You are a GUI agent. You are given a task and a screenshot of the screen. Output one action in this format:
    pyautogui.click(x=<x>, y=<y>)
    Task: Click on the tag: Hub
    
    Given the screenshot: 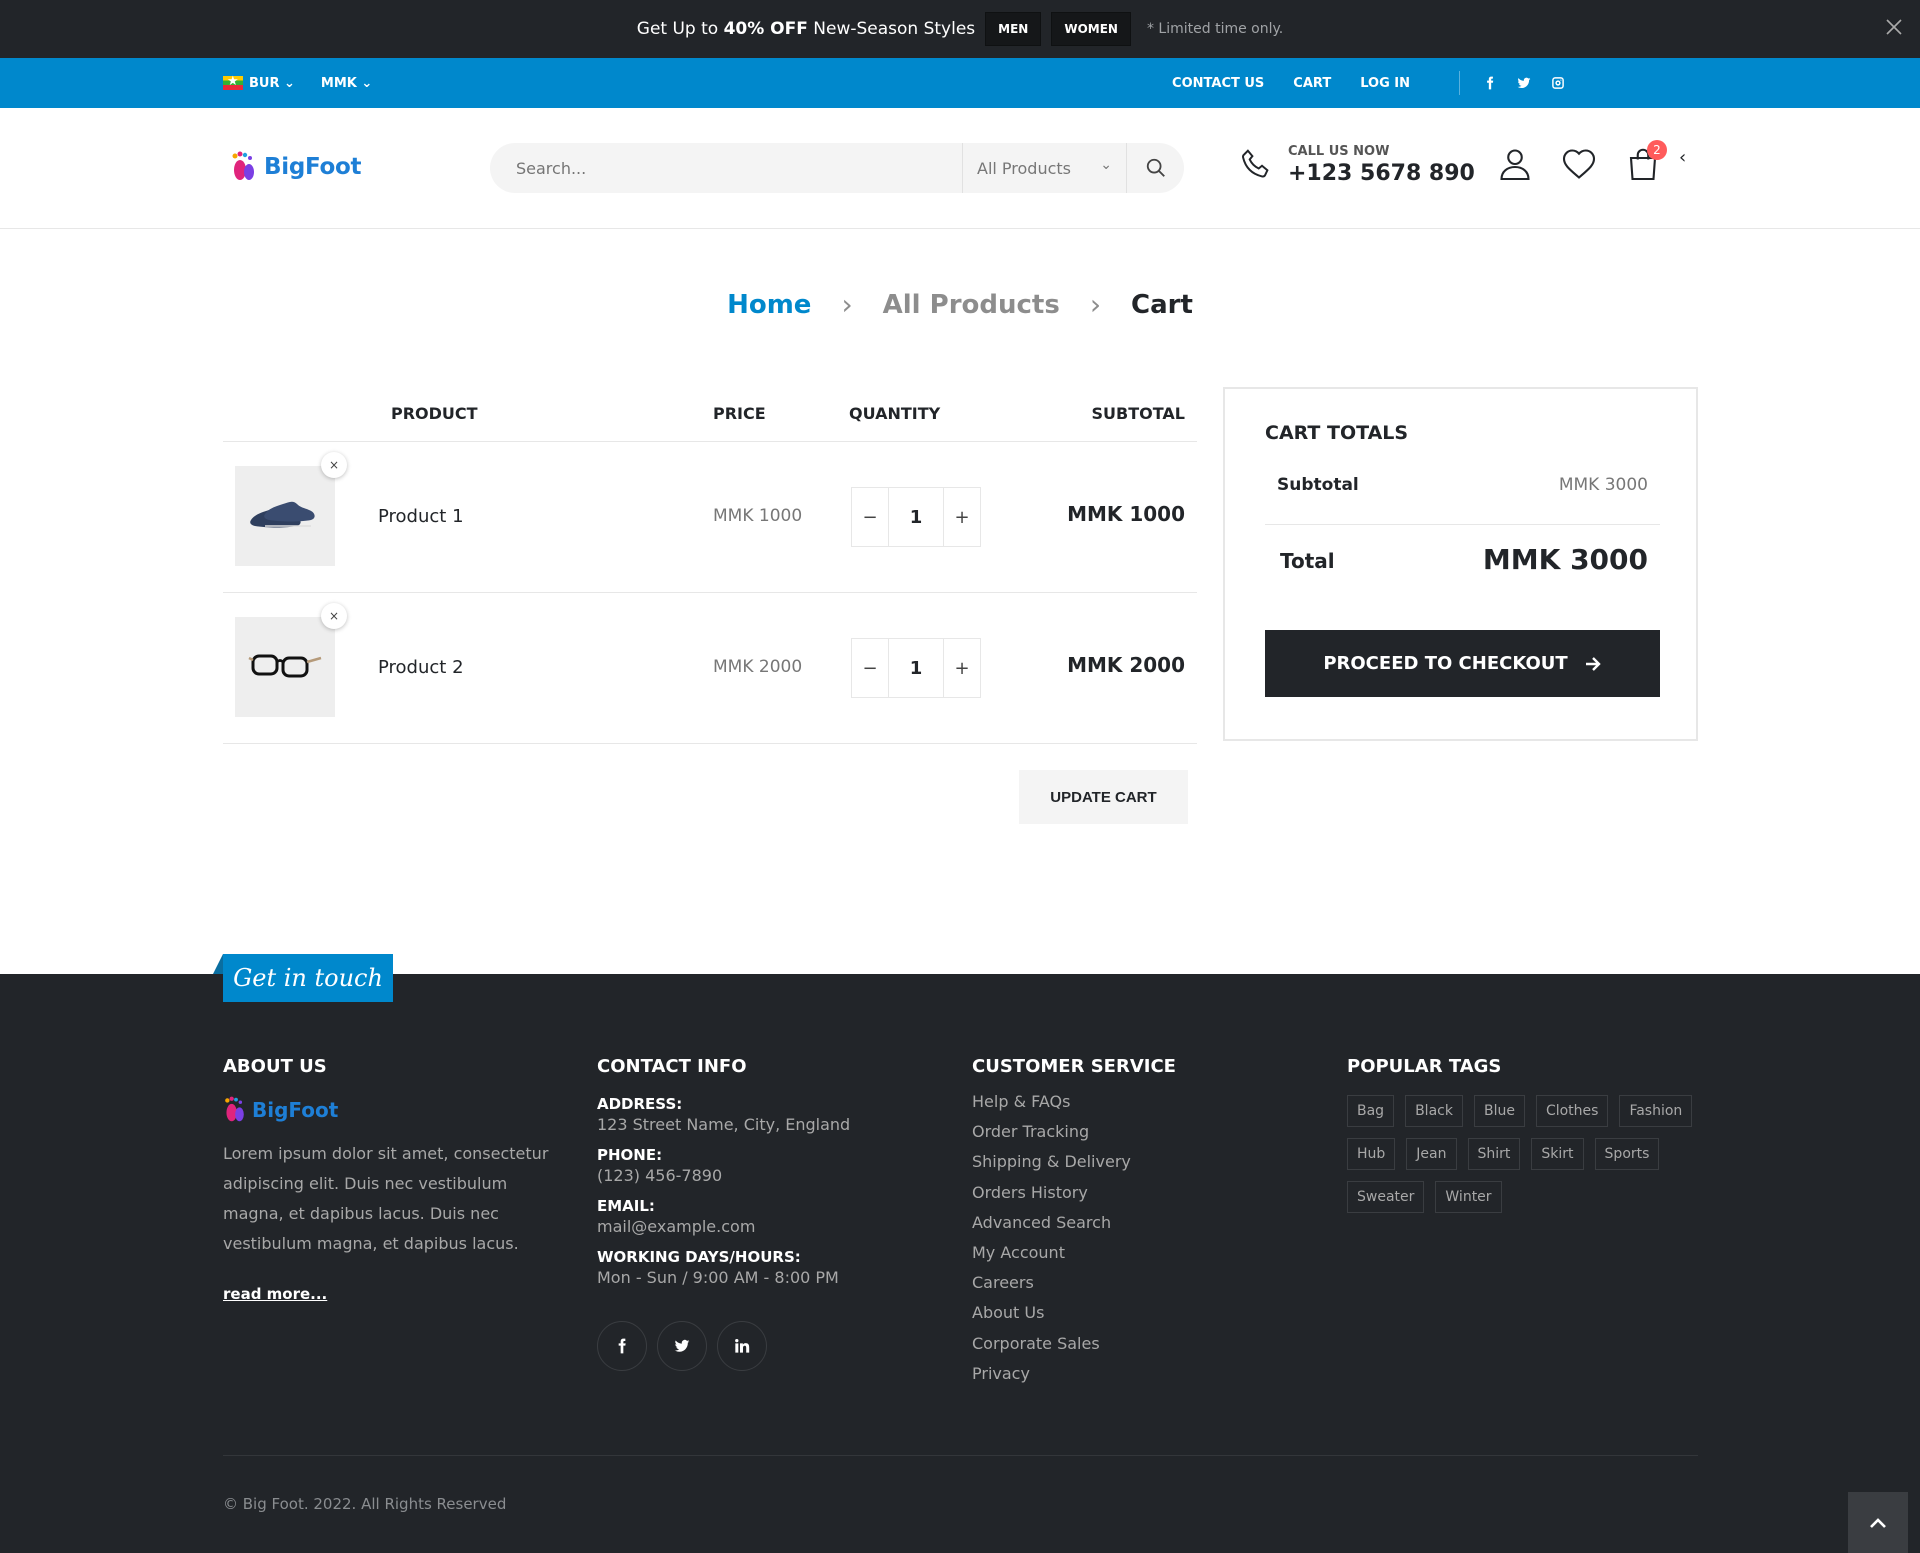 What is the action you would take?
    pyautogui.click(x=1371, y=1154)
    